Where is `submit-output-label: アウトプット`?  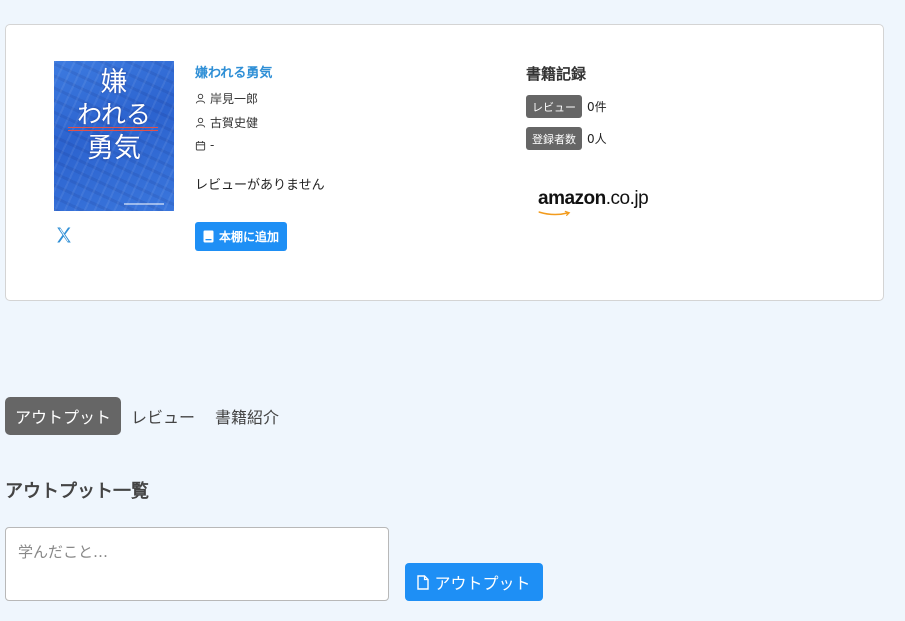 submit-output-label: アウトプット is located at coordinates (482, 583).